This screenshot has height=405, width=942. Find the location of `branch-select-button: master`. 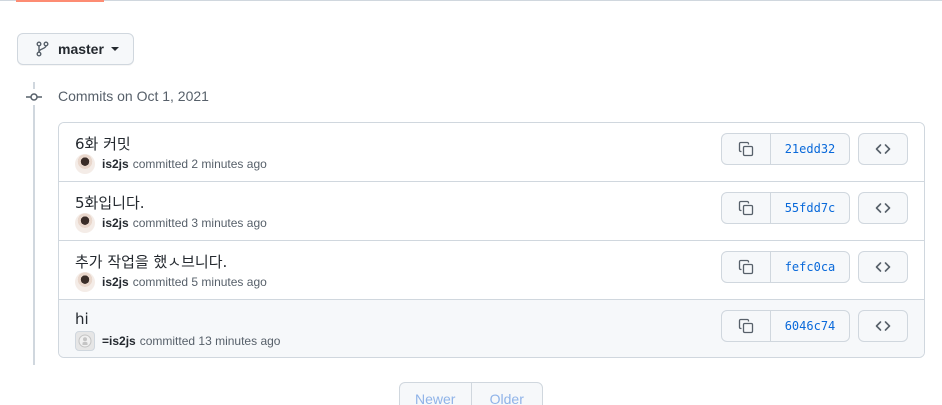

branch-select-button: master is located at coordinates (75, 49).